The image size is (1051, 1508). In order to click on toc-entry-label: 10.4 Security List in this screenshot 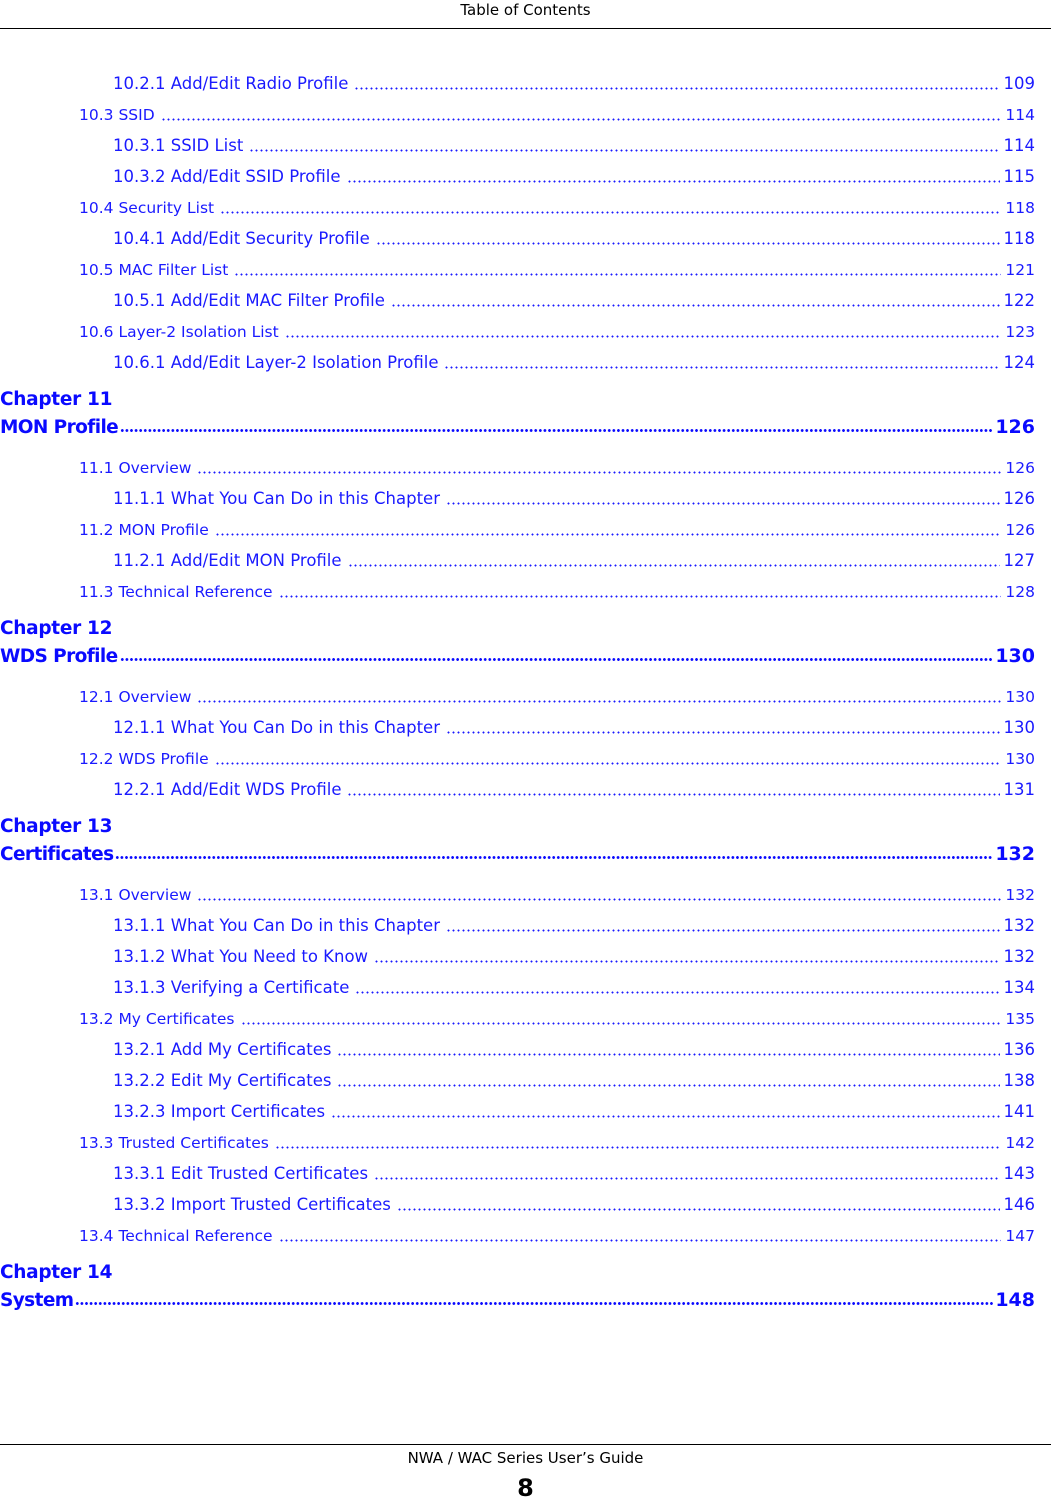, I will do `click(147, 207)`.